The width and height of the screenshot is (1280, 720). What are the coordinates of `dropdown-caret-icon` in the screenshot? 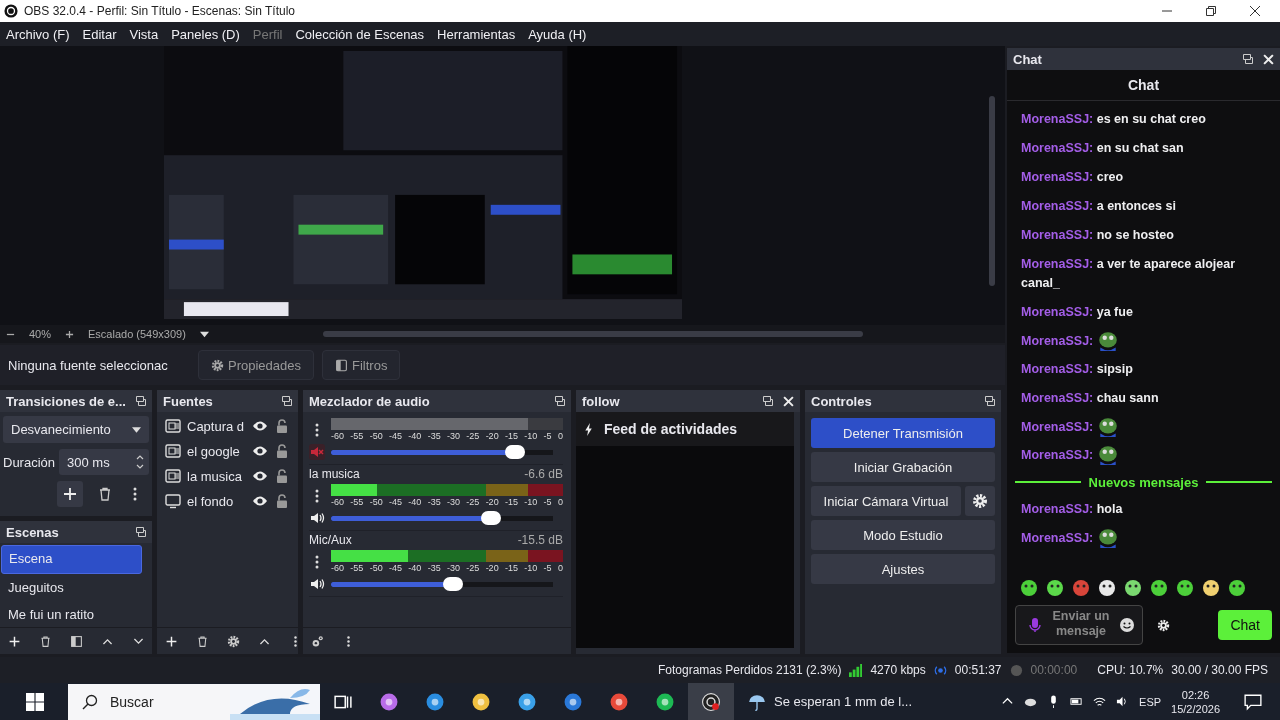 It's located at (204, 334).